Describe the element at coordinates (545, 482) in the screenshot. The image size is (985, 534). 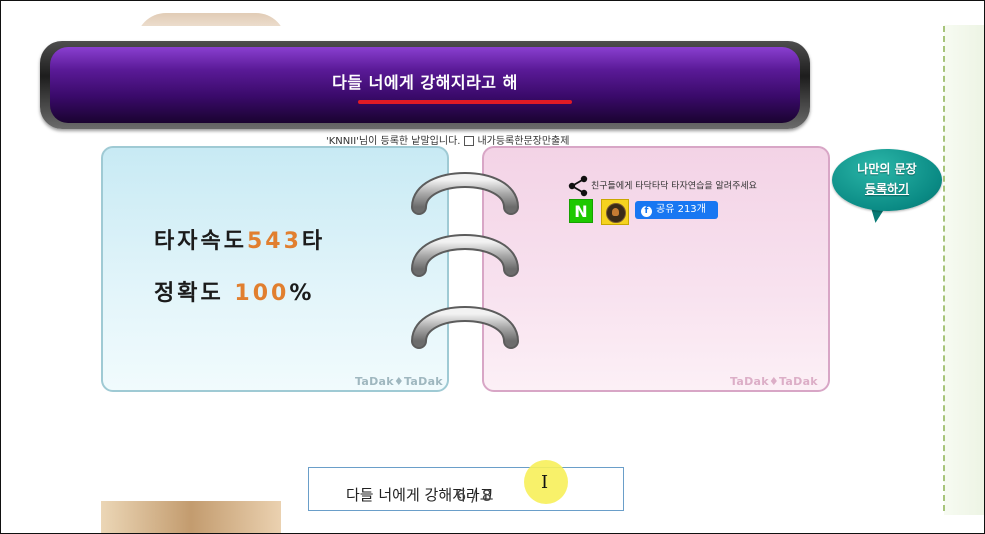
I see `text-cursor-icon: I` at that location.